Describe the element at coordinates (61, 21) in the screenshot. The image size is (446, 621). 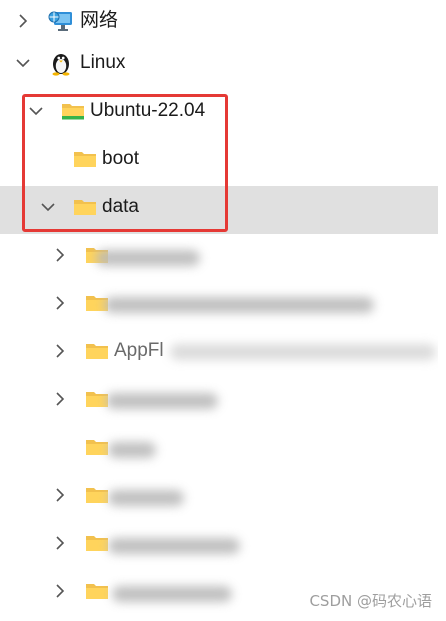
I see `network-monitor-icon` at that location.